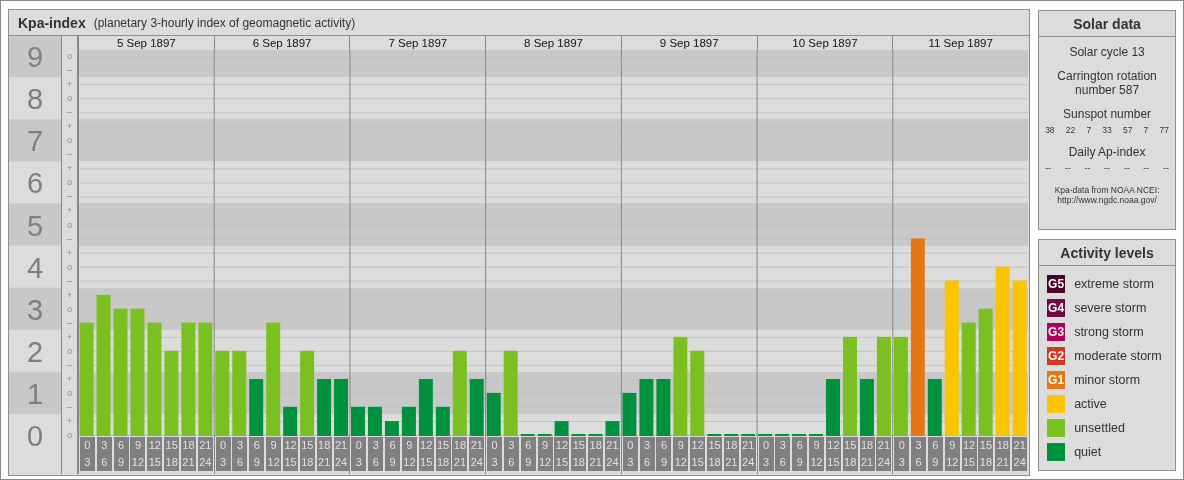  I want to click on legend-swatch: G1, so click(1056, 380).